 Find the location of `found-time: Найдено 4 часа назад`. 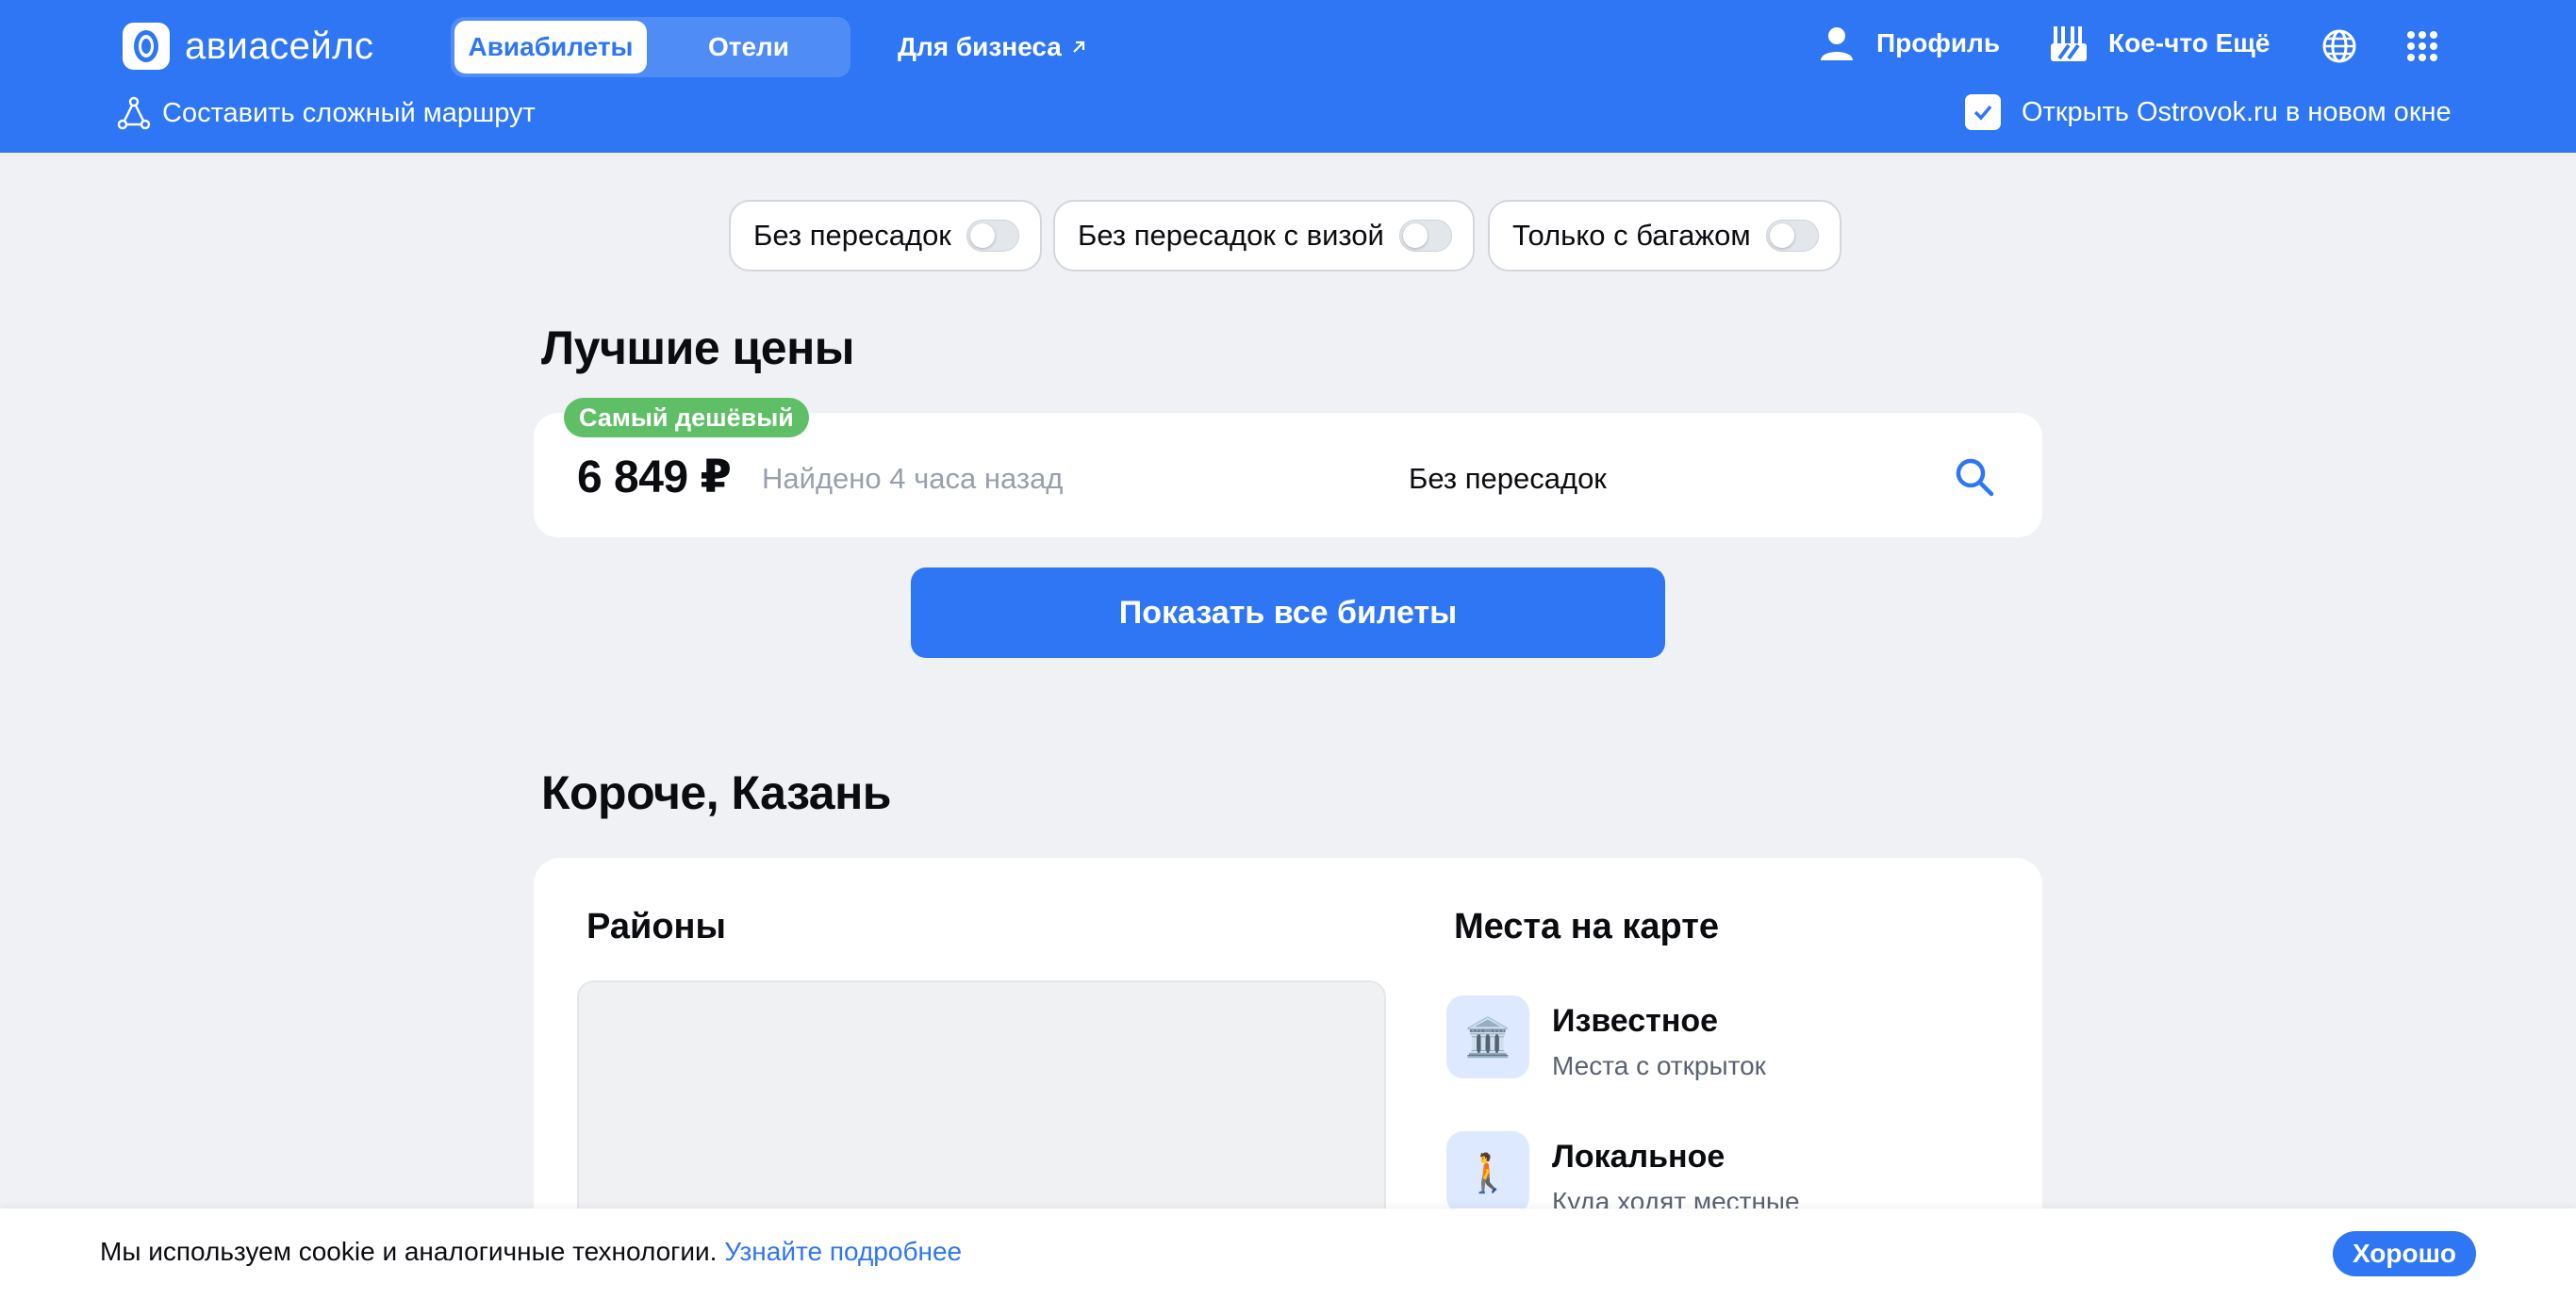

found-time: Найдено 4 часа назад is located at coordinates (913, 478).